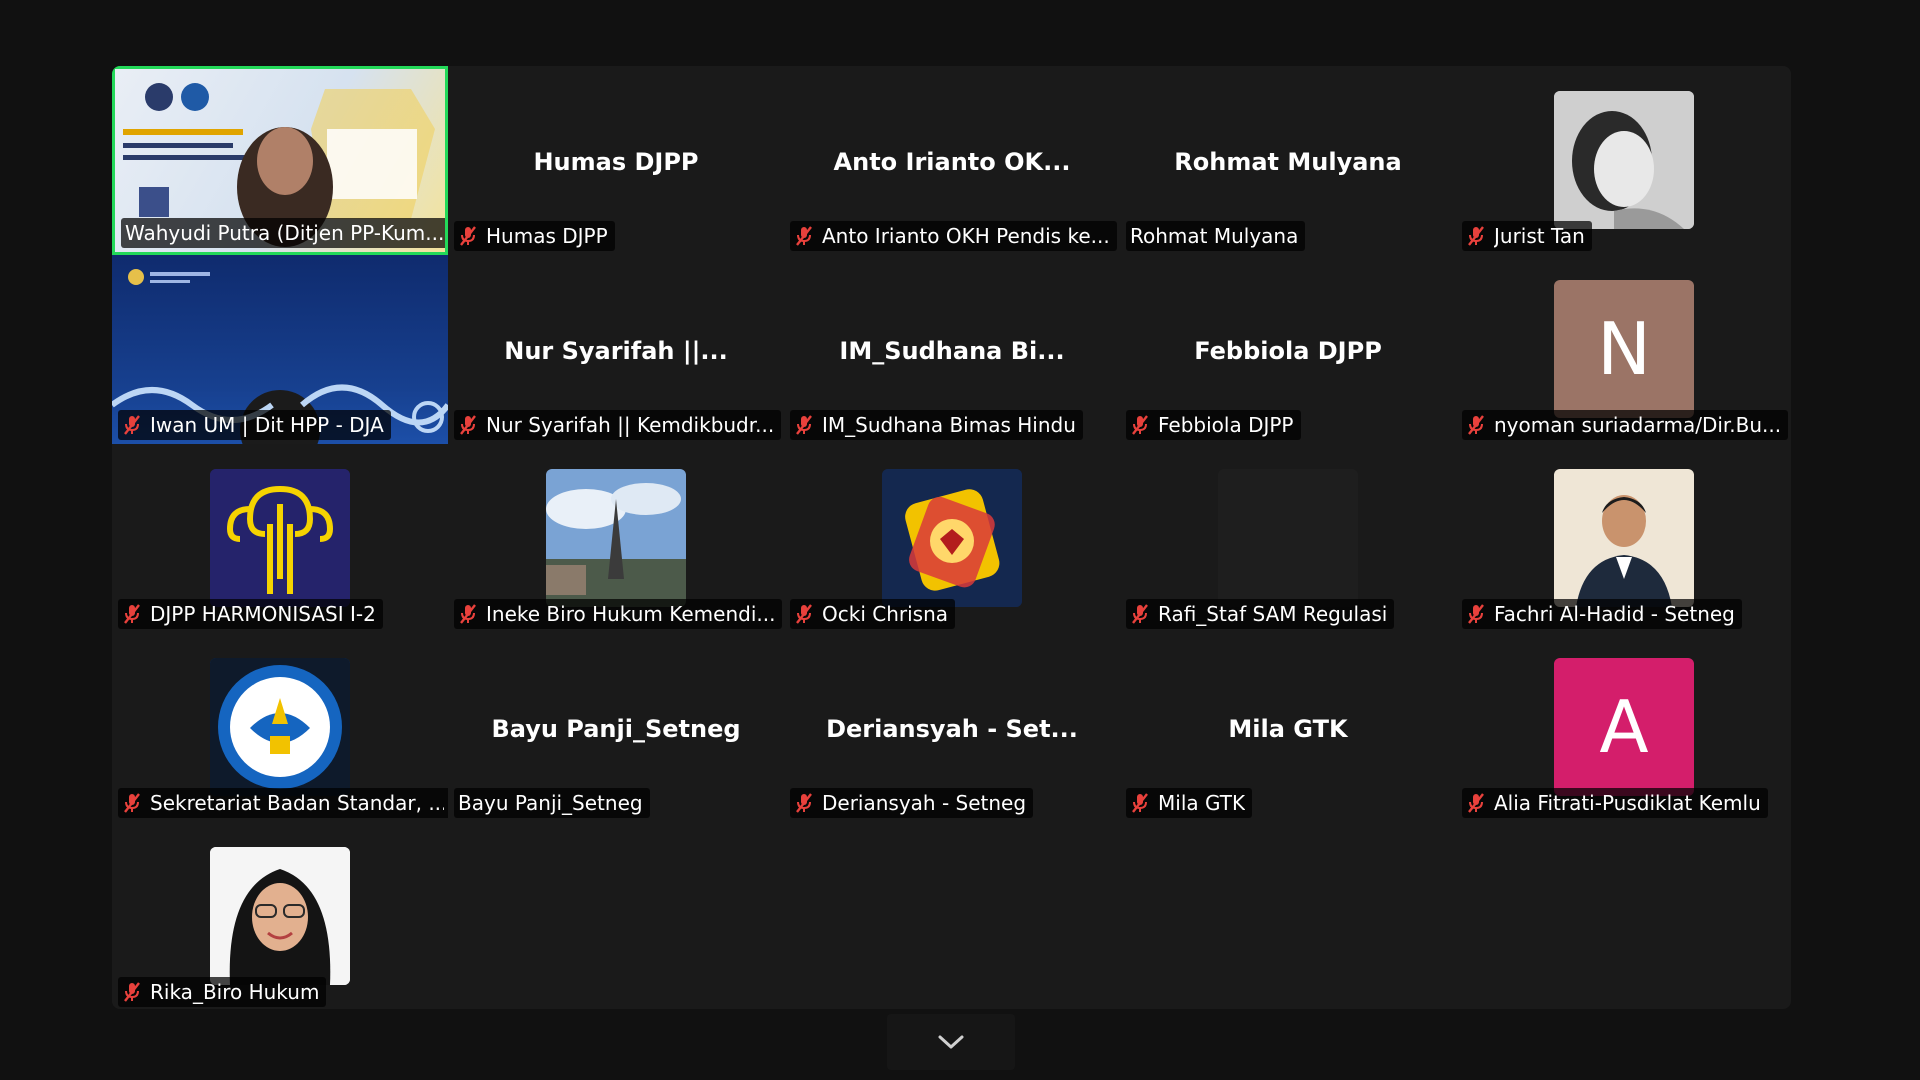 Image resolution: width=1920 pixels, height=1080 pixels. I want to click on show-more-button, so click(951, 1042).